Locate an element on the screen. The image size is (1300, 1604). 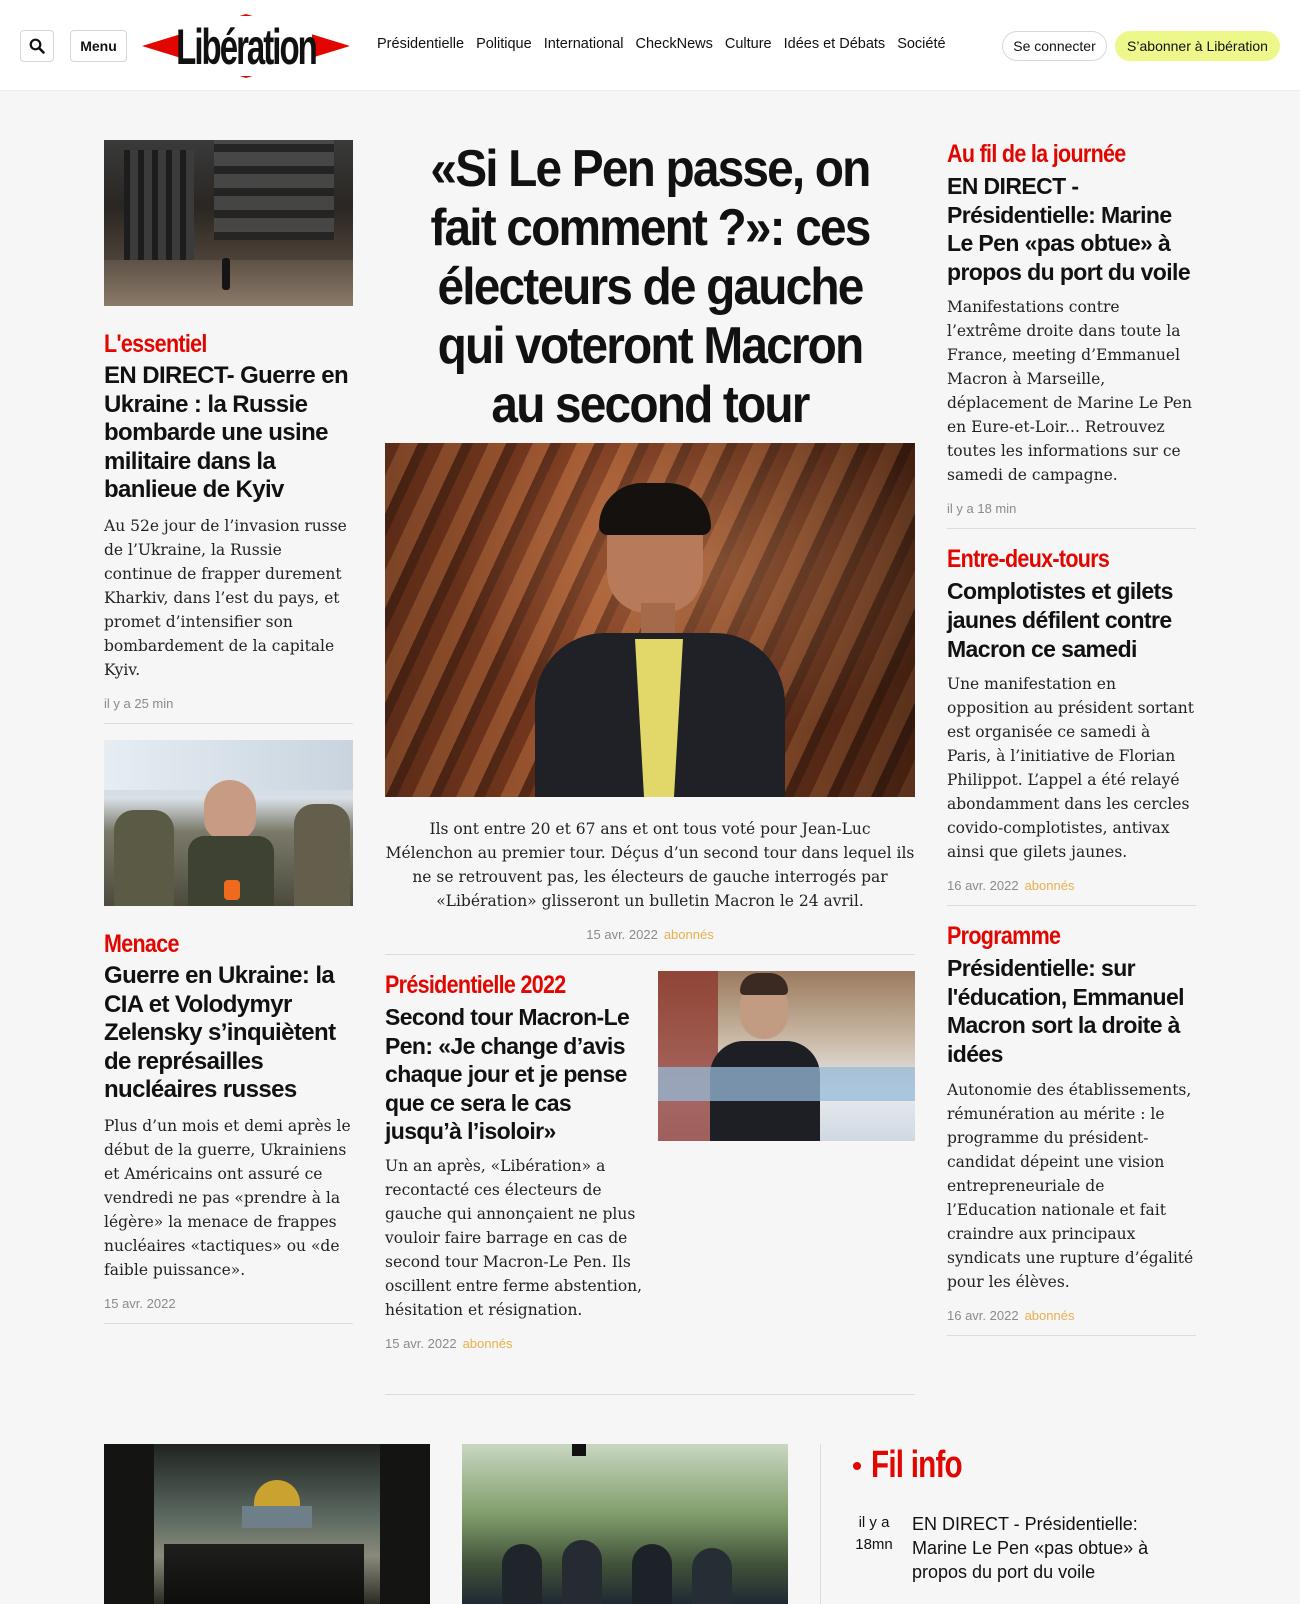
article-image-ruined-building is located at coordinates (228, 223).